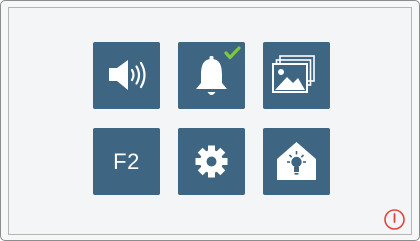  I want to click on f2-label: F2, so click(126, 161).